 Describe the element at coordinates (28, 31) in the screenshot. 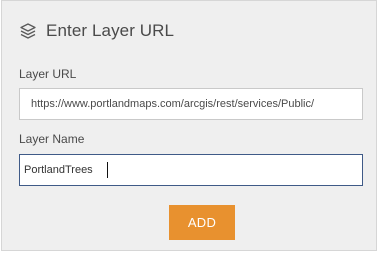

I see `layers-icon` at that location.